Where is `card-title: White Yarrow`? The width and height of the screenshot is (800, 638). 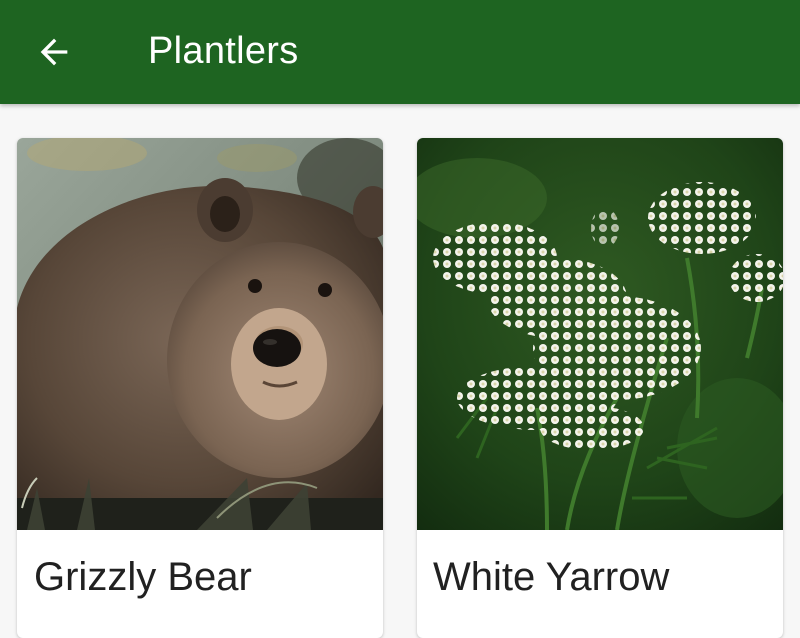
card-title: White Yarrow is located at coordinates (551, 577).